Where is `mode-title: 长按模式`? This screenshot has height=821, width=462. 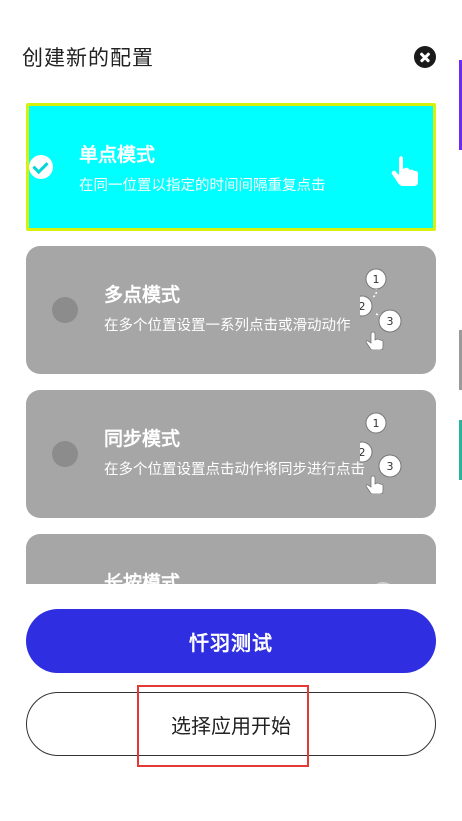
mode-title: 长按模式 is located at coordinates (142, 578).